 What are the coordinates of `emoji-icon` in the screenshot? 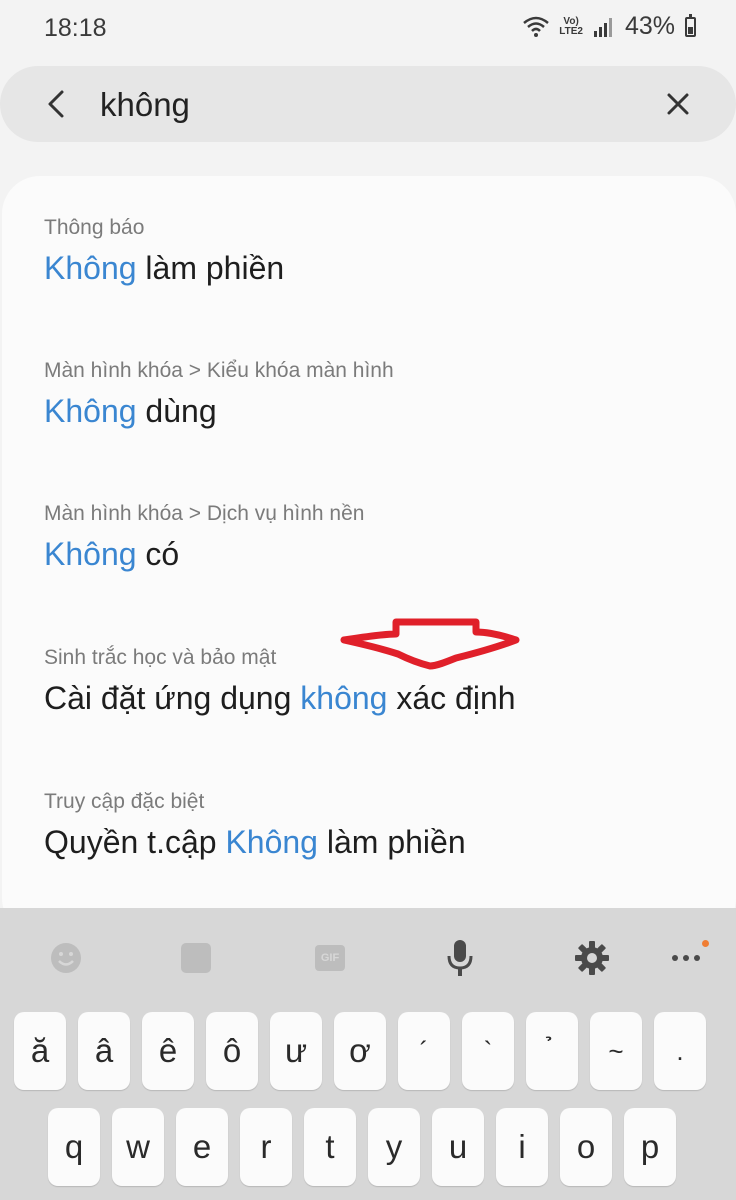 It's located at (66, 958).